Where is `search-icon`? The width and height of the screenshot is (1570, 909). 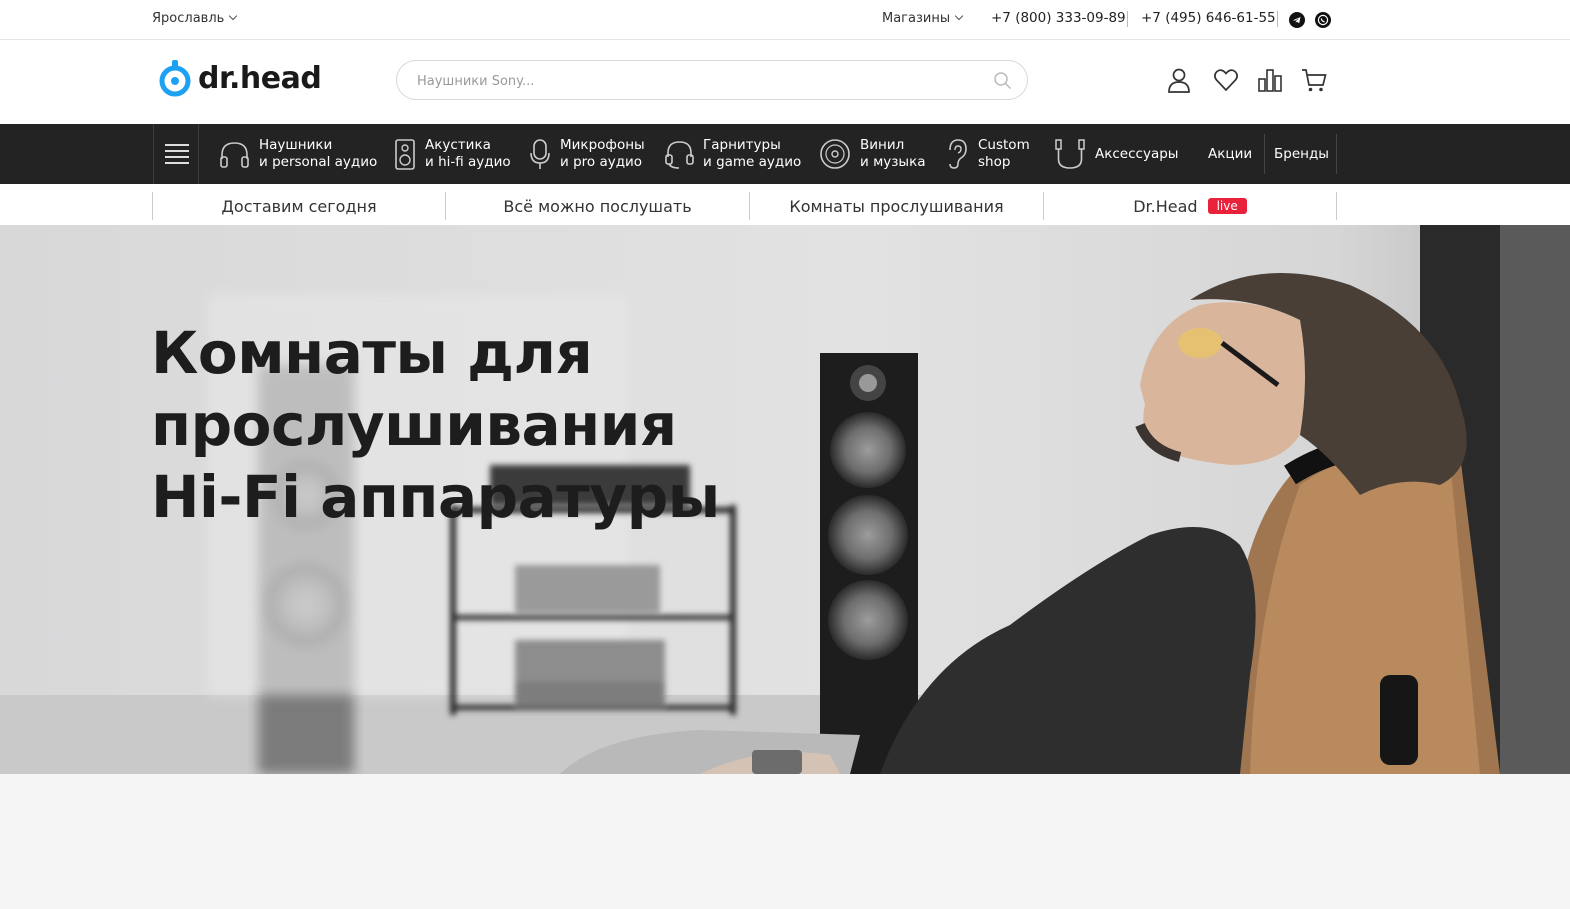
search-icon is located at coordinates (1003, 81).